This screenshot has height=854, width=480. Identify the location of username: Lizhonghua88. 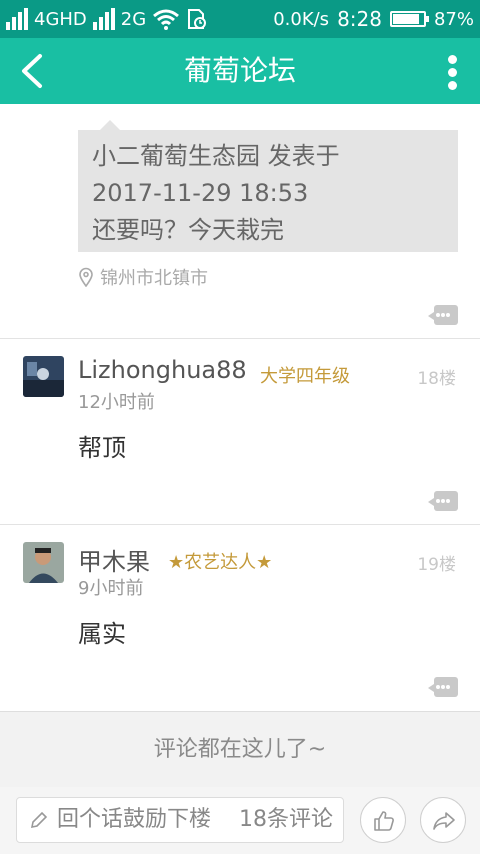
(162, 370).